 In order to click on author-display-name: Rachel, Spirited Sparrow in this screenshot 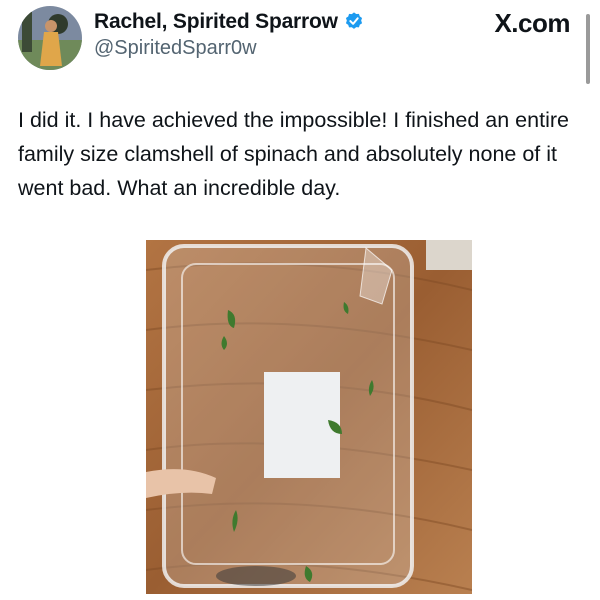, I will do `click(229, 22)`.